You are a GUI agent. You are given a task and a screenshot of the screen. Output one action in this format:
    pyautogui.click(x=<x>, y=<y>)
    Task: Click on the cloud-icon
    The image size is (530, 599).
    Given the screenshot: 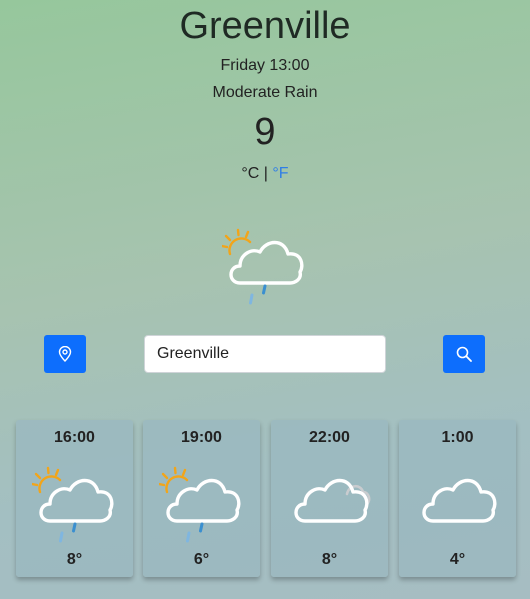 What is the action you would take?
    pyautogui.click(x=459, y=500)
    